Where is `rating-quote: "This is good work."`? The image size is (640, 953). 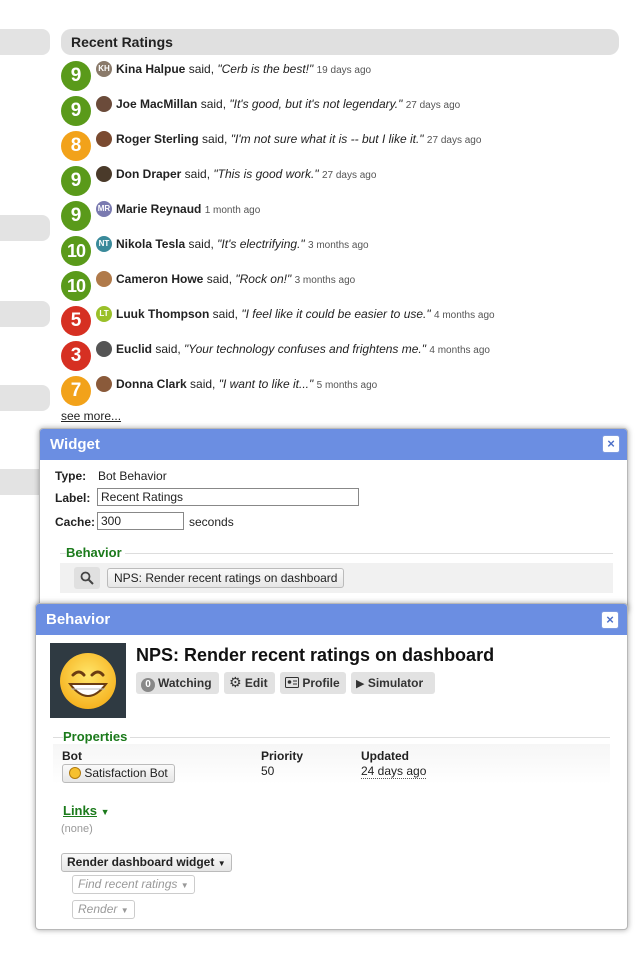 rating-quote: "This is good work." is located at coordinates (266, 174).